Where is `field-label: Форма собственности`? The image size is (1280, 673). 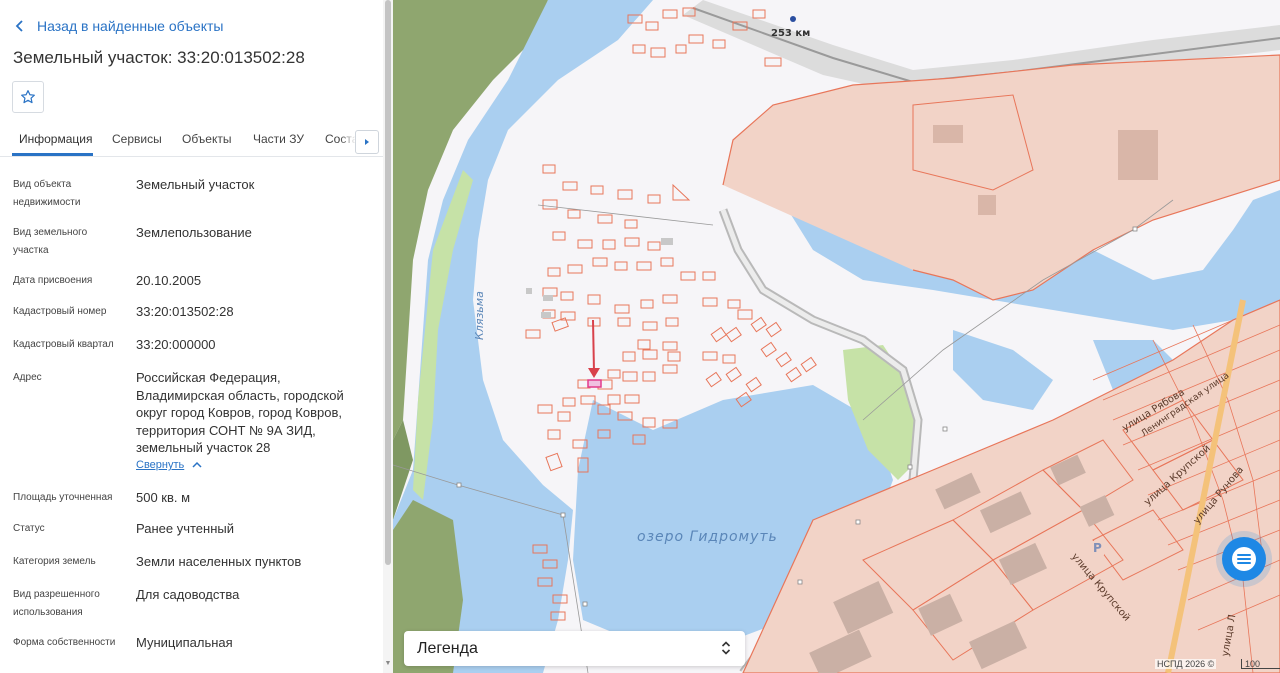 field-label: Форма собственности is located at coordinates (64, 642).